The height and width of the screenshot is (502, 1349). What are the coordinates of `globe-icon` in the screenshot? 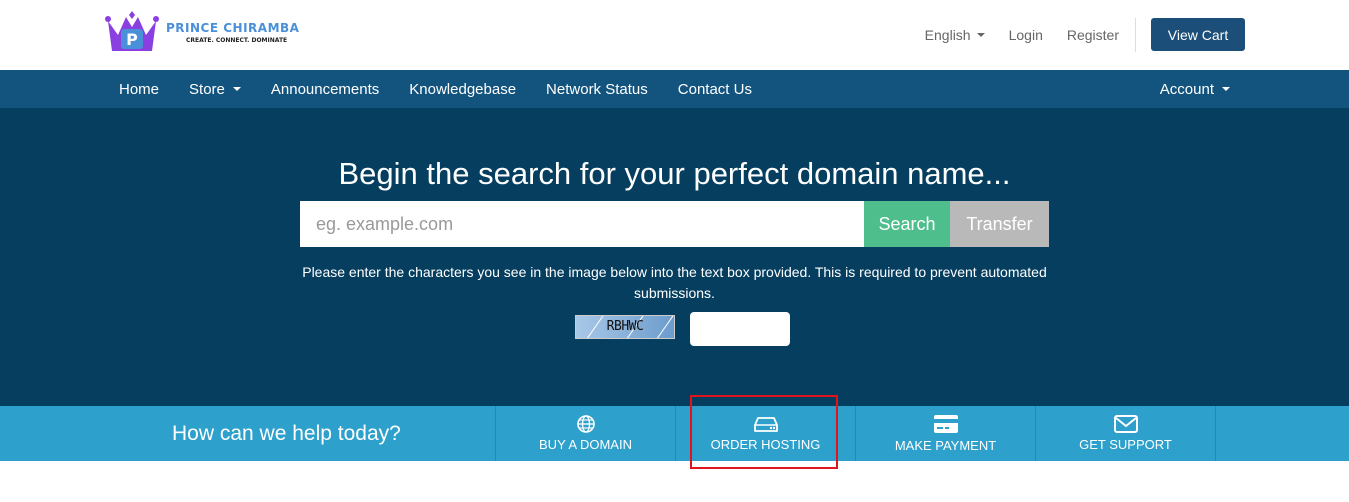 It's located at (585, 424).